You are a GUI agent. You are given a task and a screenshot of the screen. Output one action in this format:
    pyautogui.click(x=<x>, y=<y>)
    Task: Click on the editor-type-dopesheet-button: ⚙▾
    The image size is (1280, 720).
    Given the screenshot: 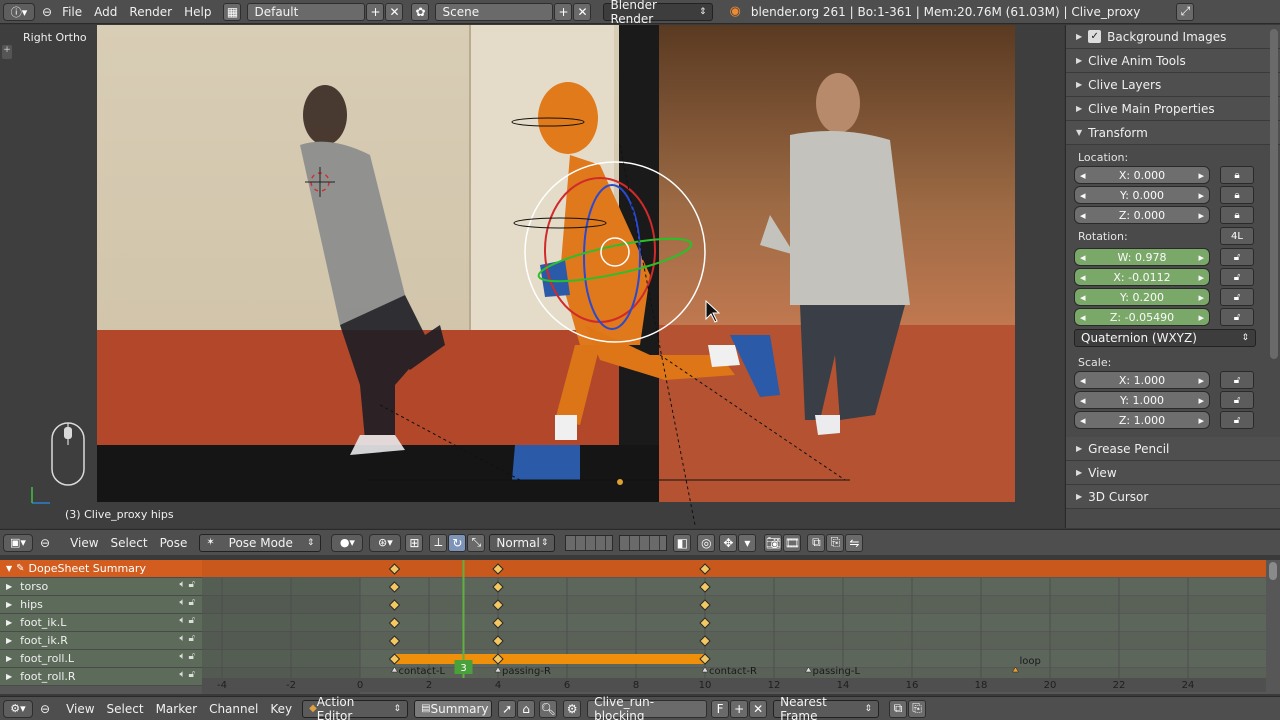 What is the action you would take?
    pyautogui.click(x=18, y=708)
    